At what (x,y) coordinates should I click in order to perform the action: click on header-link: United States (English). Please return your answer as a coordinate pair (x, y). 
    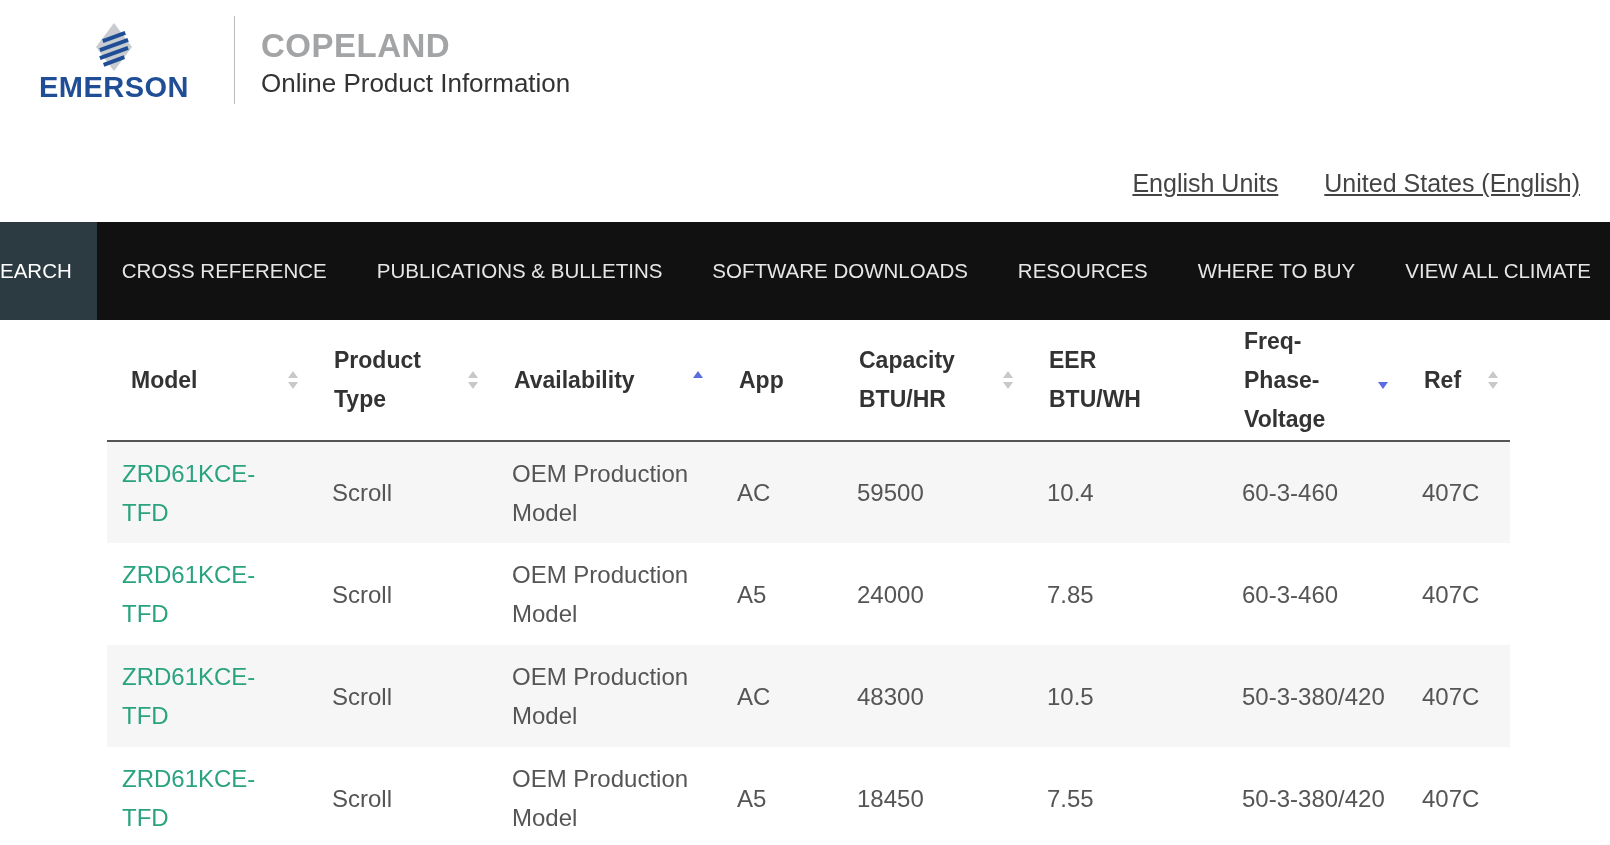
    Looking at the image, I should click on (1452, 183).